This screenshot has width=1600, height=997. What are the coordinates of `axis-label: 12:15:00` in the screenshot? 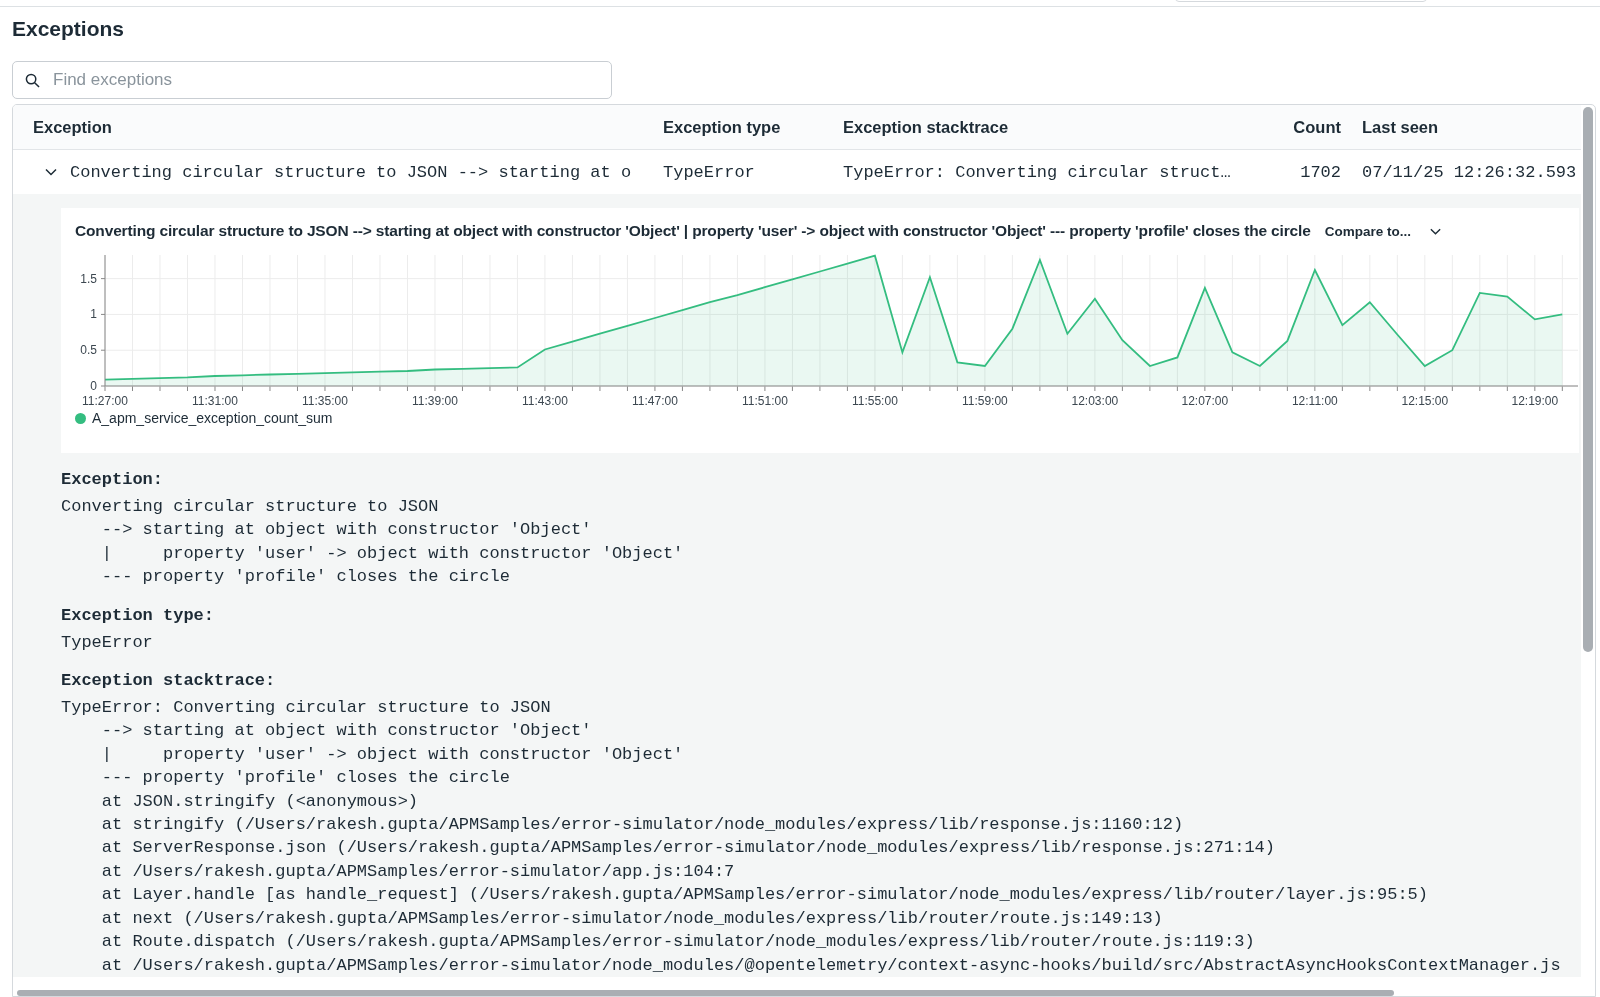 It's located at (1425, 401).